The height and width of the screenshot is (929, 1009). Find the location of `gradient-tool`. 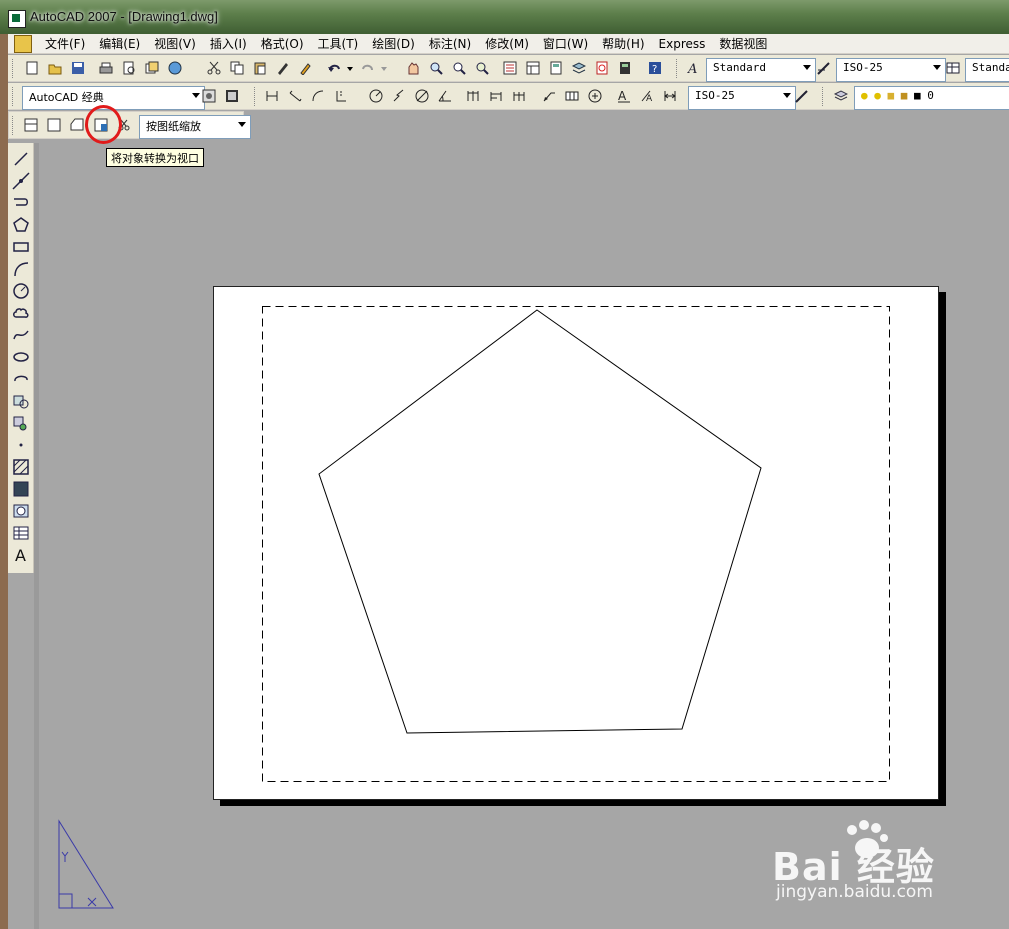

gradient-tool is located at coordinates (21, 489).